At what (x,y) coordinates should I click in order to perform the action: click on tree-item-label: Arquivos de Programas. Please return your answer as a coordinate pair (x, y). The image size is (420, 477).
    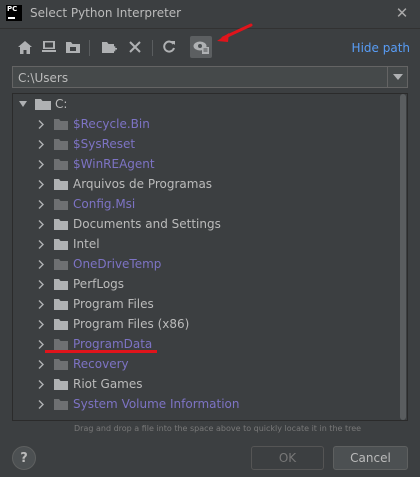
    Looking at the image, I should click on (143, 184).